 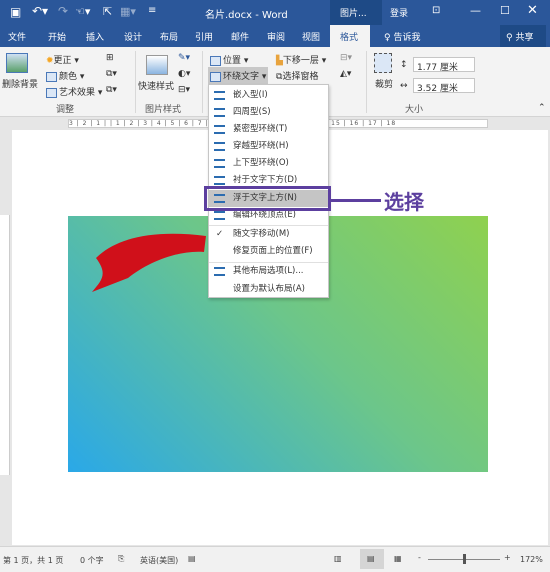 I want to click on tab-mailings: 邮件, so click(x=240, y=36).